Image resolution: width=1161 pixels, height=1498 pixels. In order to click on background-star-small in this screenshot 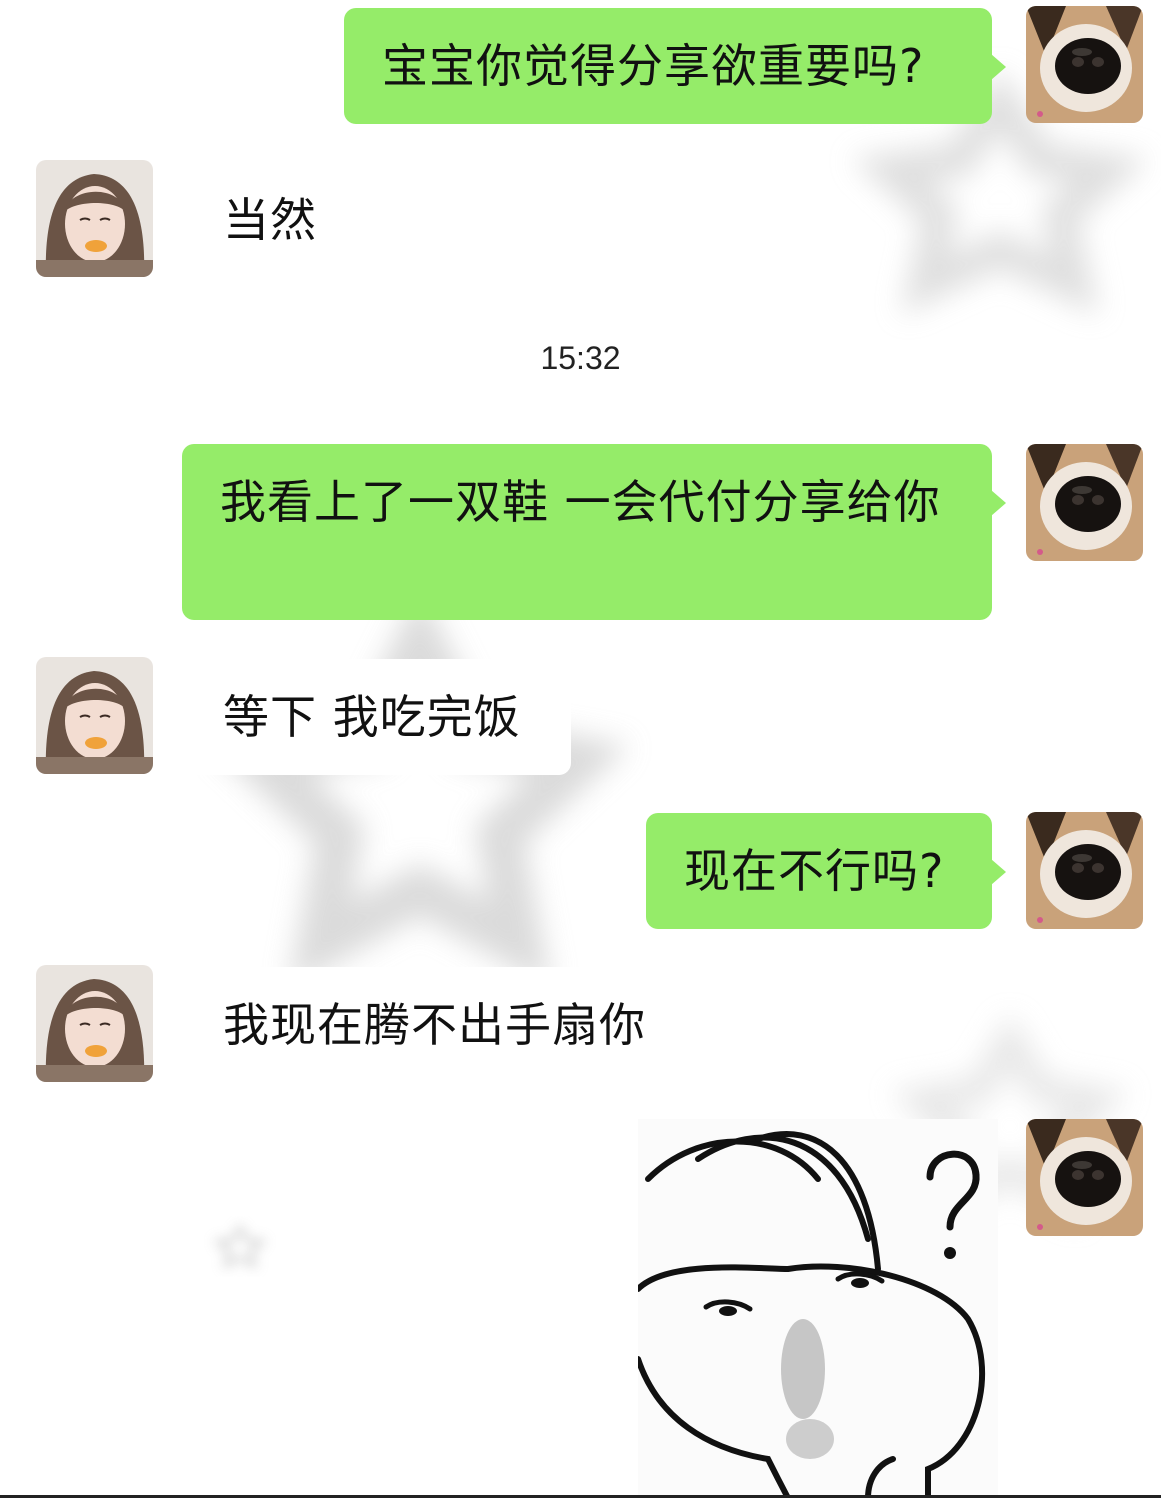, I will do `click(240, 1246)`.